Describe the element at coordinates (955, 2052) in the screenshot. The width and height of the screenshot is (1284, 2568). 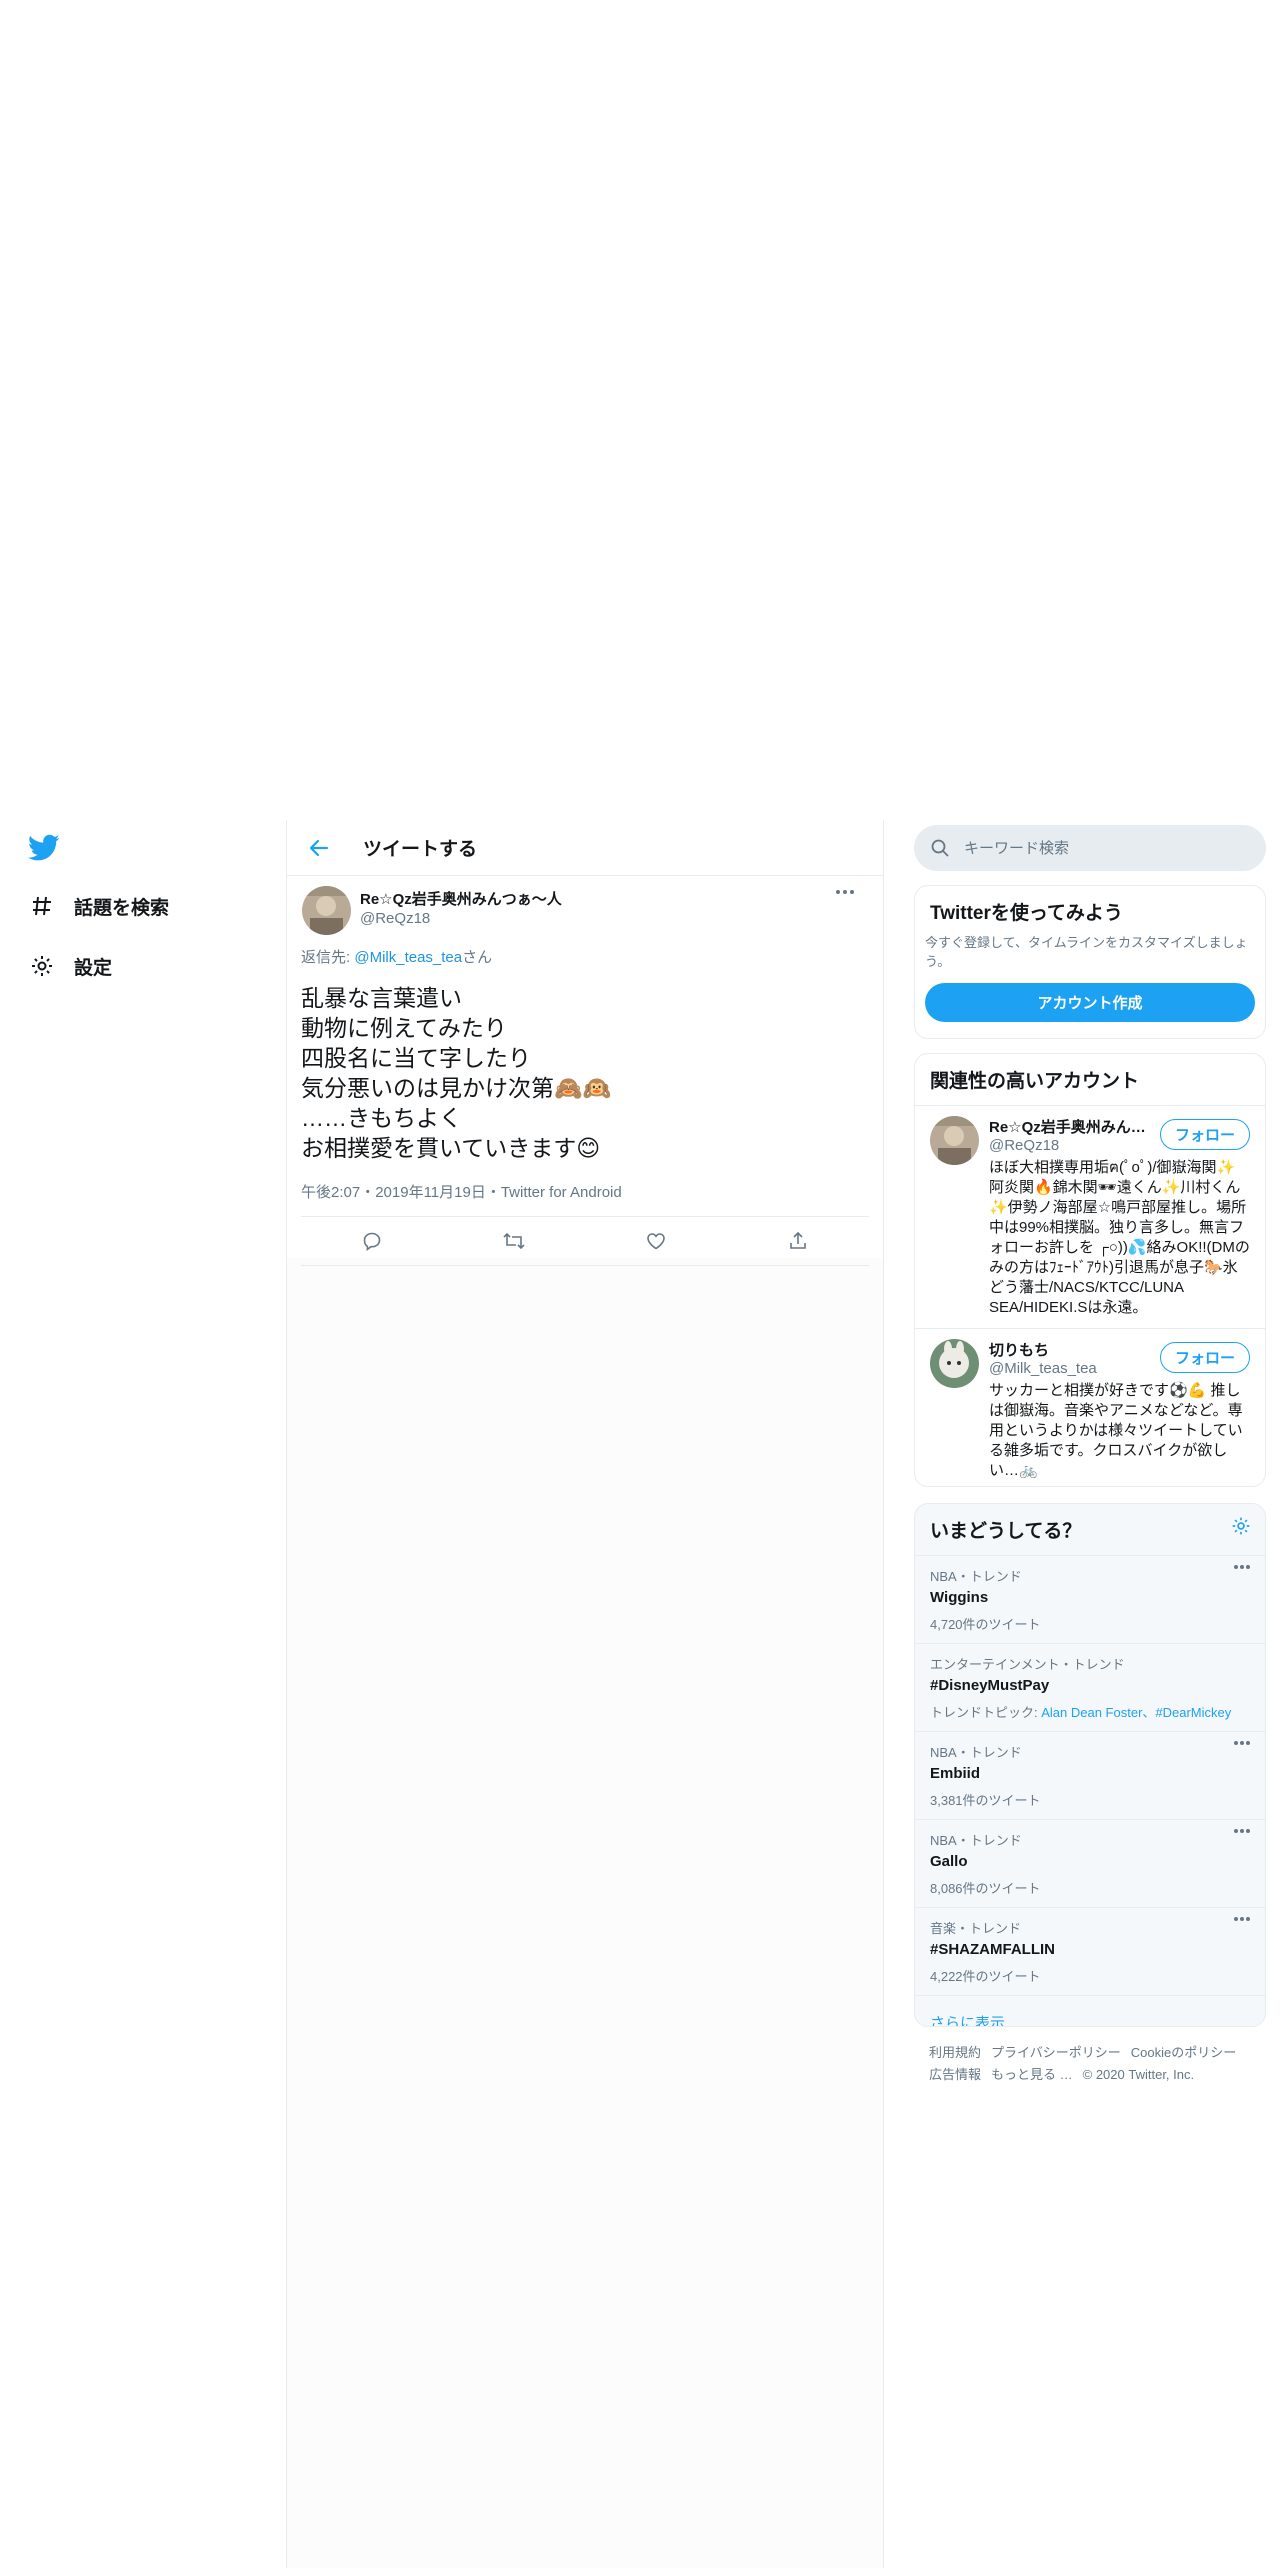
I see `footer-terms-link: 利用規約` at that location.